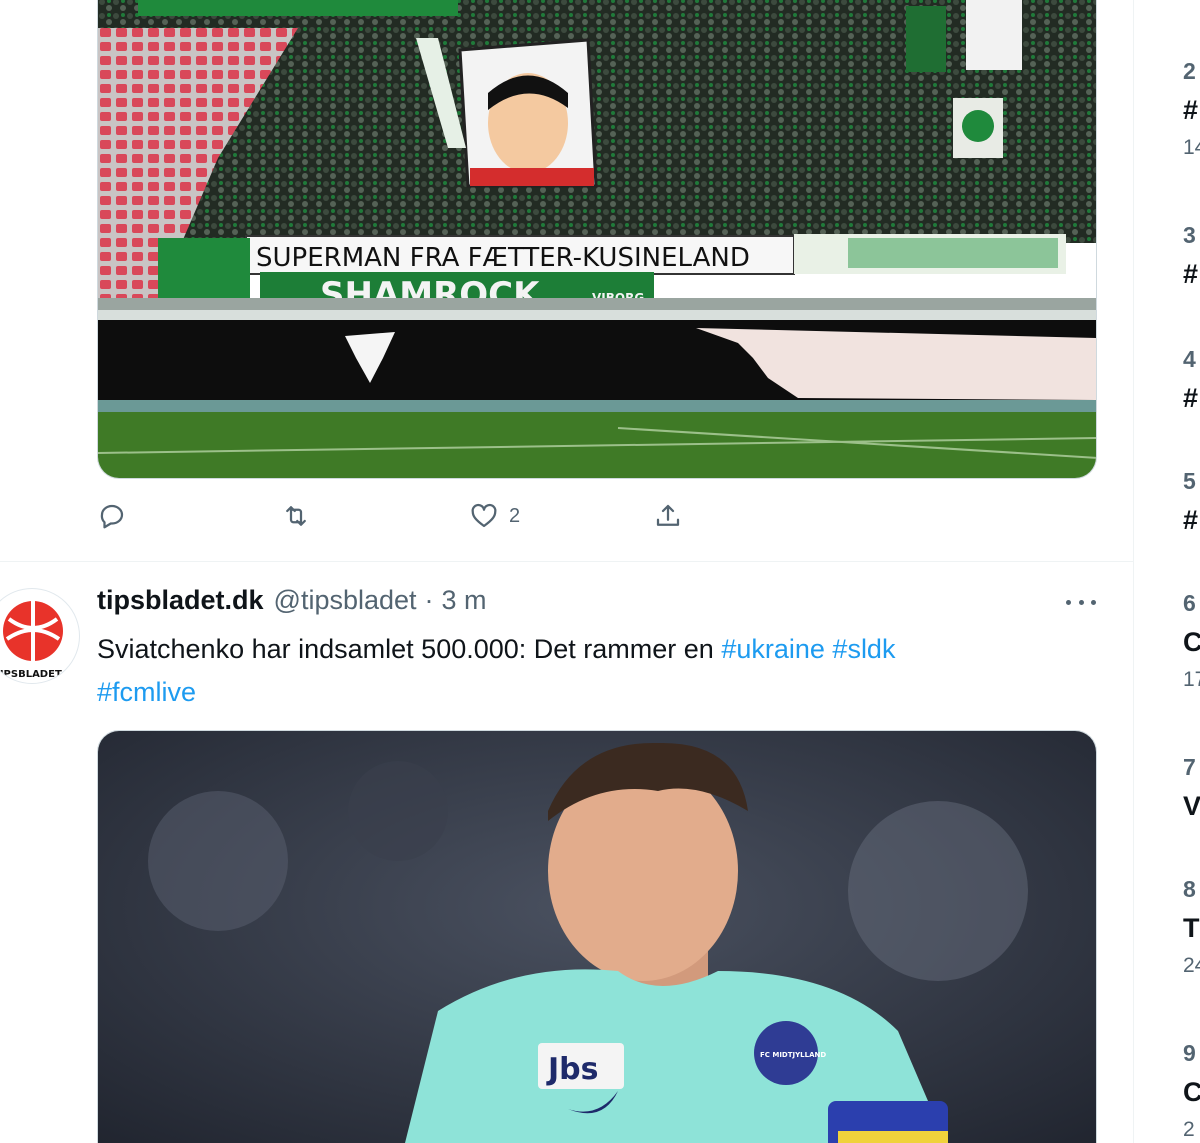  I want to click on avatar-text: TIPSBLADET, so click(31, 674).